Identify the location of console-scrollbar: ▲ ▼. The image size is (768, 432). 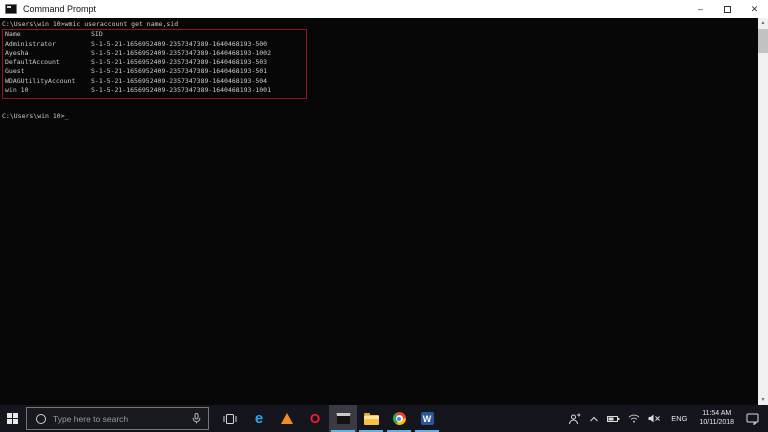
(763, 211).